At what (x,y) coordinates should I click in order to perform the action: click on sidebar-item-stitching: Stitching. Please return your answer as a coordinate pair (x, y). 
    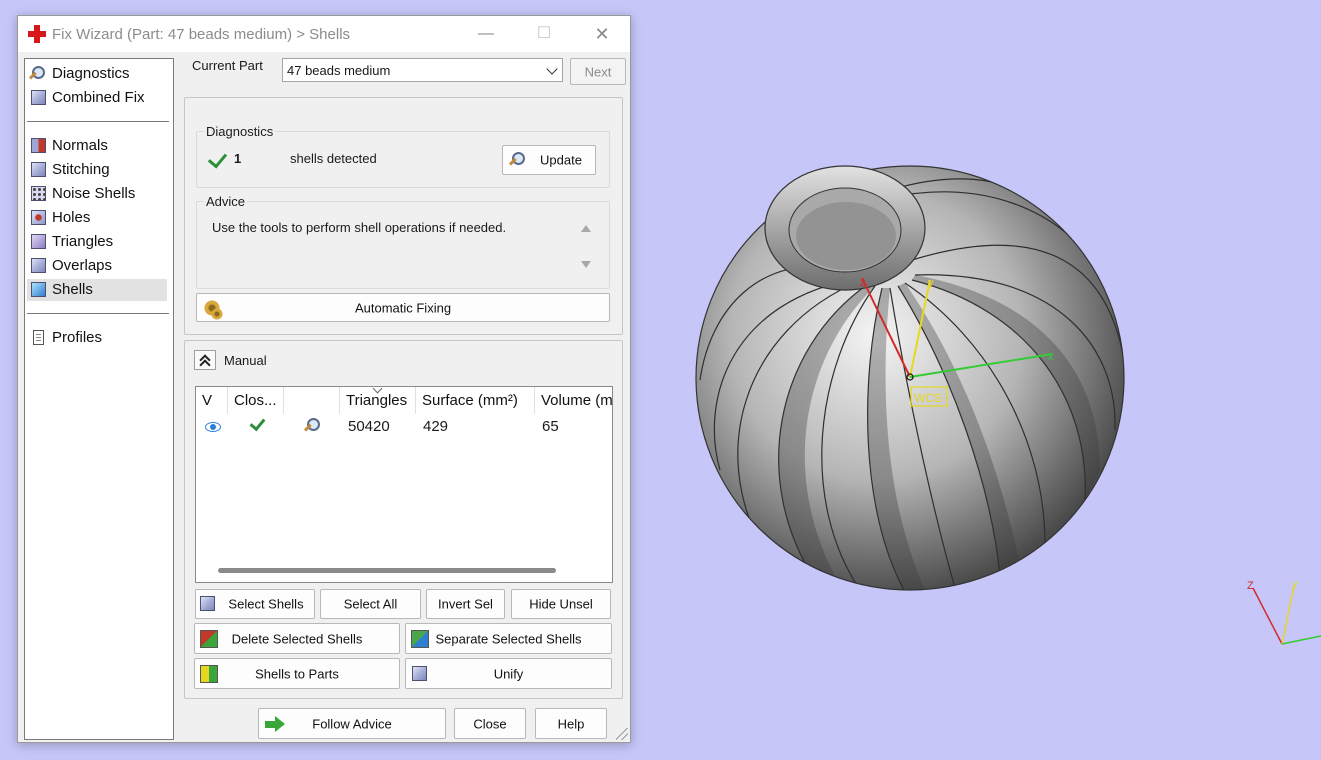
    Looking at the image, I should click on (97, 170).